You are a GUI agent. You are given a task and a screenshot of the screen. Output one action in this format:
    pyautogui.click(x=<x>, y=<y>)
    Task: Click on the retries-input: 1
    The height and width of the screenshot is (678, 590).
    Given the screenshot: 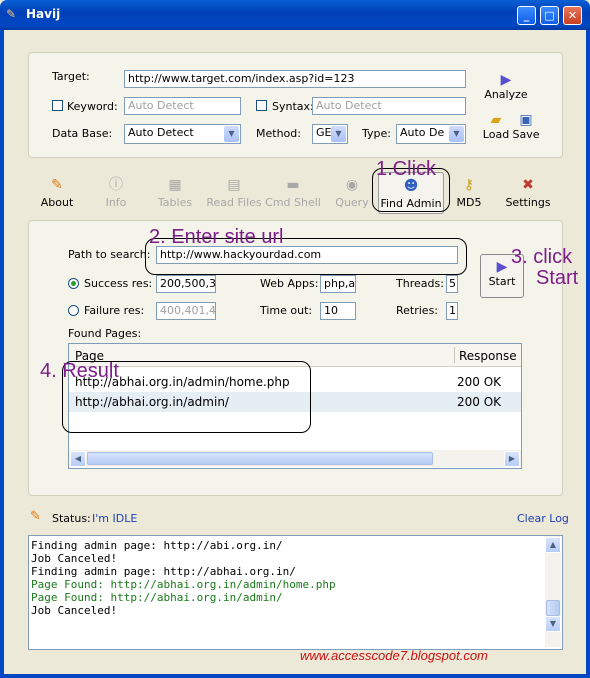 What is the action you would take?
    pyautogui.click(x=452, y=311)
    